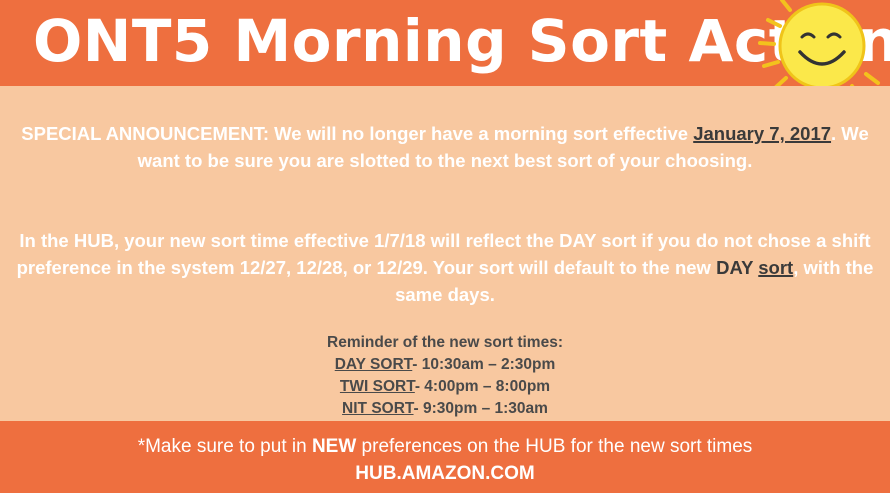 The width and height of the screenshot is (890, 493). What do you see at coordinates (480, 408) in the screenshot?
I see `sort-time: - 9:30pm – 1:30am` at bounding box center [480, 408].